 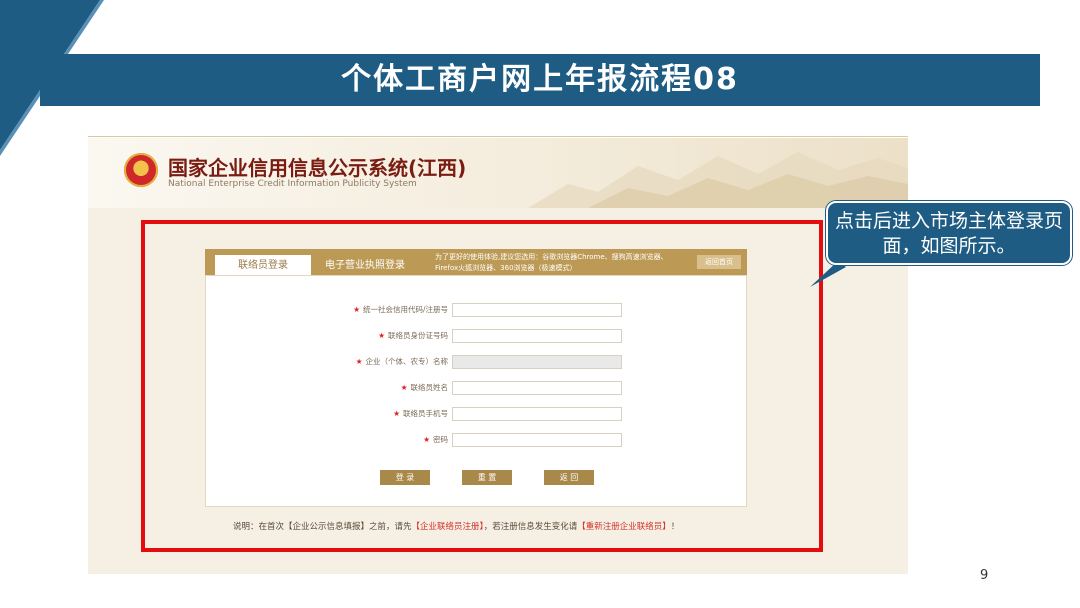 What do you see at coordinates (498, 136) in the screenshot?
I see `divider` at bounding box center [498, 136].